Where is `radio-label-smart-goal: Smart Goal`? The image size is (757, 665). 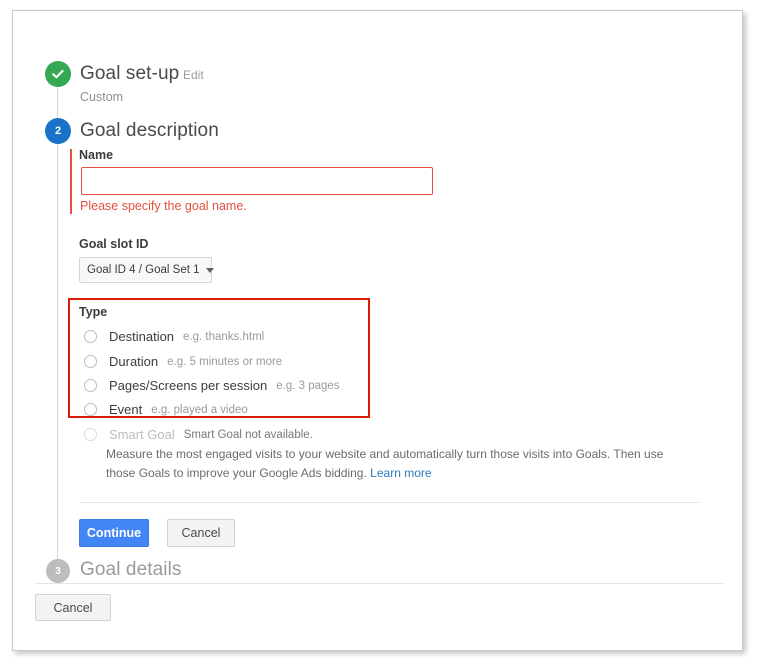
radio-label-smart-goal: Smart Goal is located at coordinates (142, 434).